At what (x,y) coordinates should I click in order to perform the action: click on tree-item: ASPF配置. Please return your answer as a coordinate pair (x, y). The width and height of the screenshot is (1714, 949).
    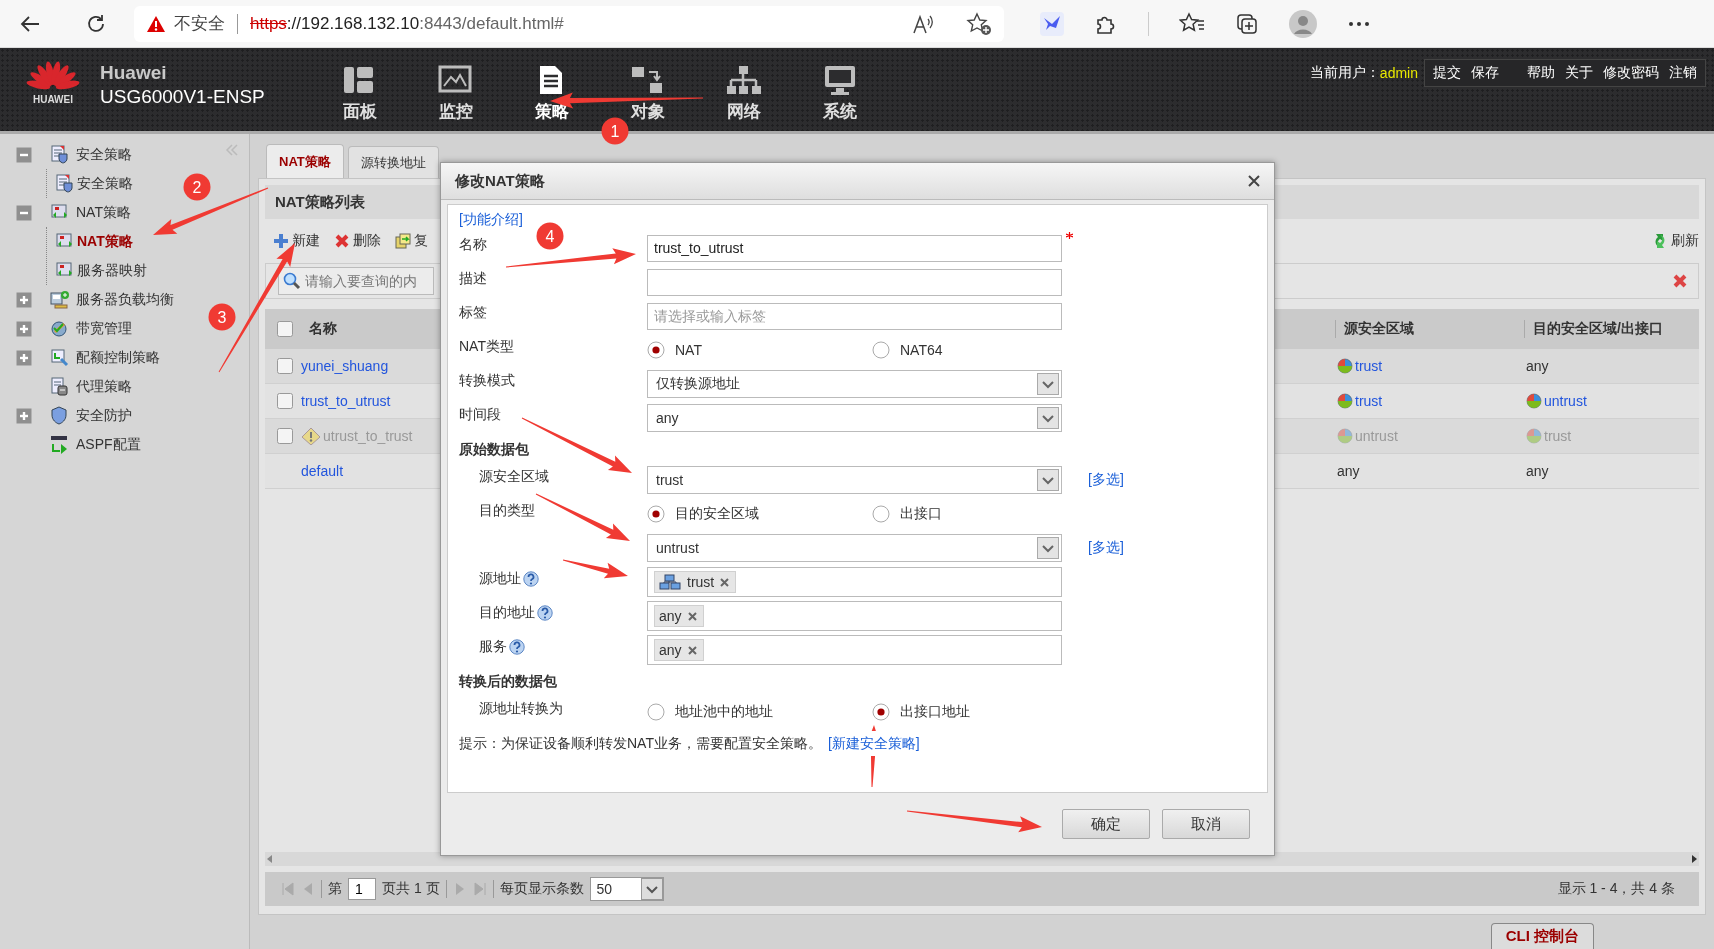
    Looking at the image, I should click on (108, 444).